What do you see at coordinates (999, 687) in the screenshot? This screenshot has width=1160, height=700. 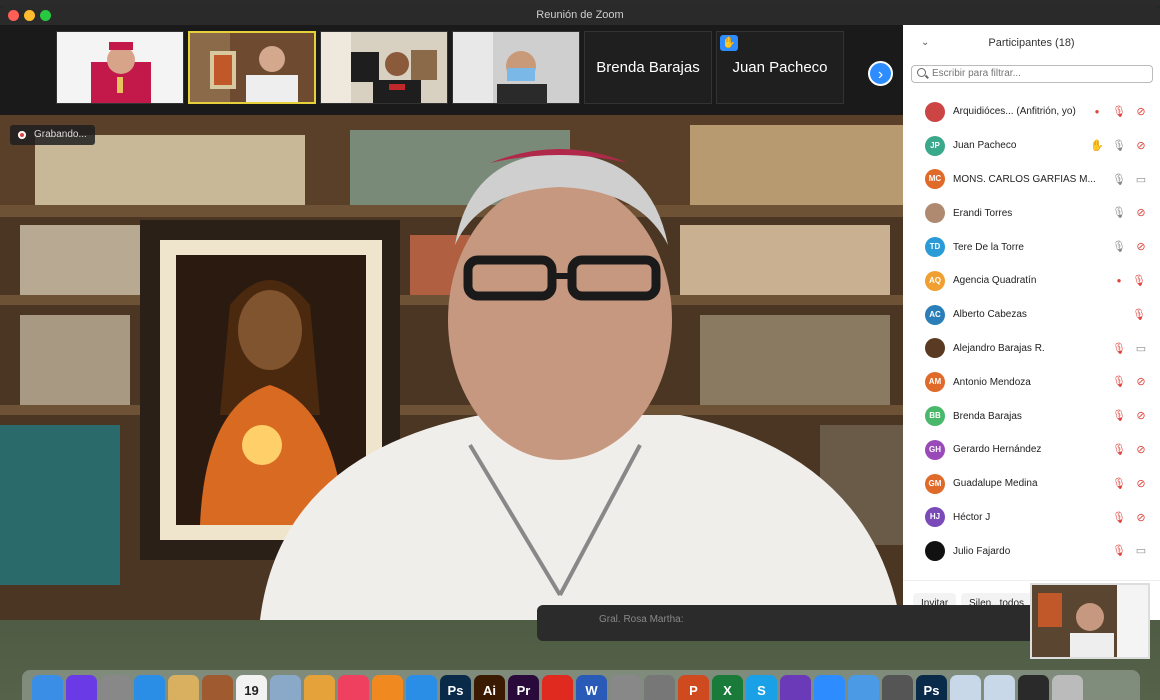 I see `folder-2-icon` at bounding box center [999, 687].